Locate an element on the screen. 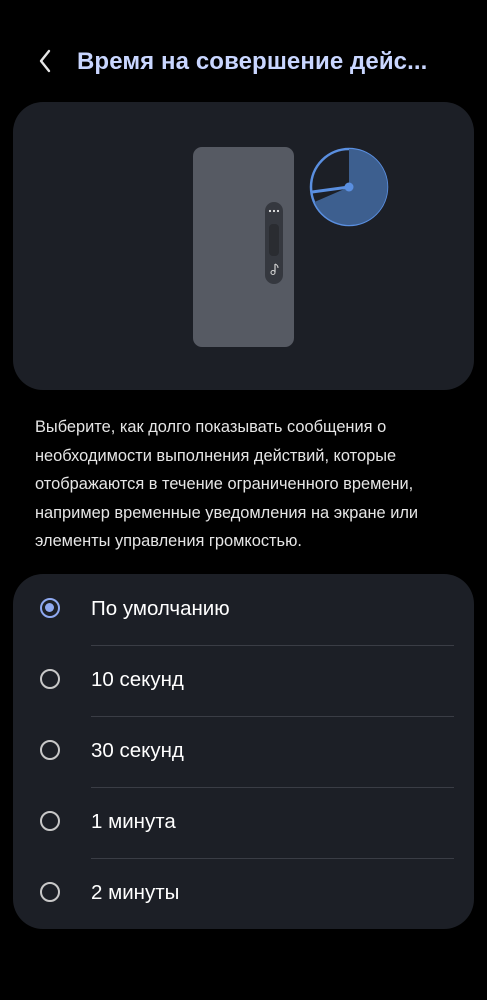  back-button is located at coordinates (46, 62).